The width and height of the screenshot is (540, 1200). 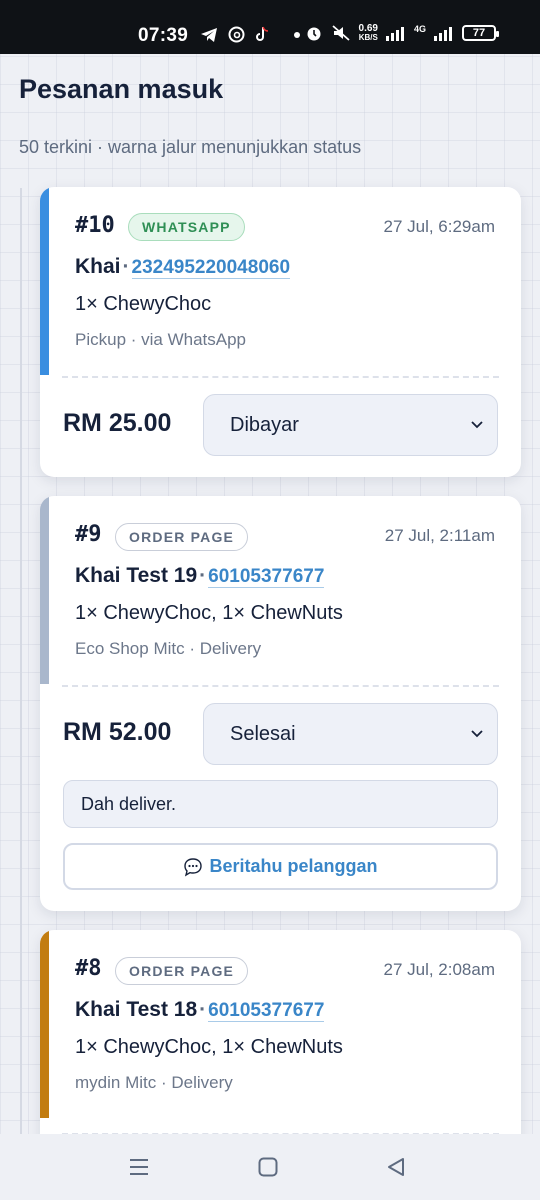 What do you see at coordinates (211, 268) in the screenshot?
I see `customer-phone-link: 232495220048060` at bounding box center [211, 268].